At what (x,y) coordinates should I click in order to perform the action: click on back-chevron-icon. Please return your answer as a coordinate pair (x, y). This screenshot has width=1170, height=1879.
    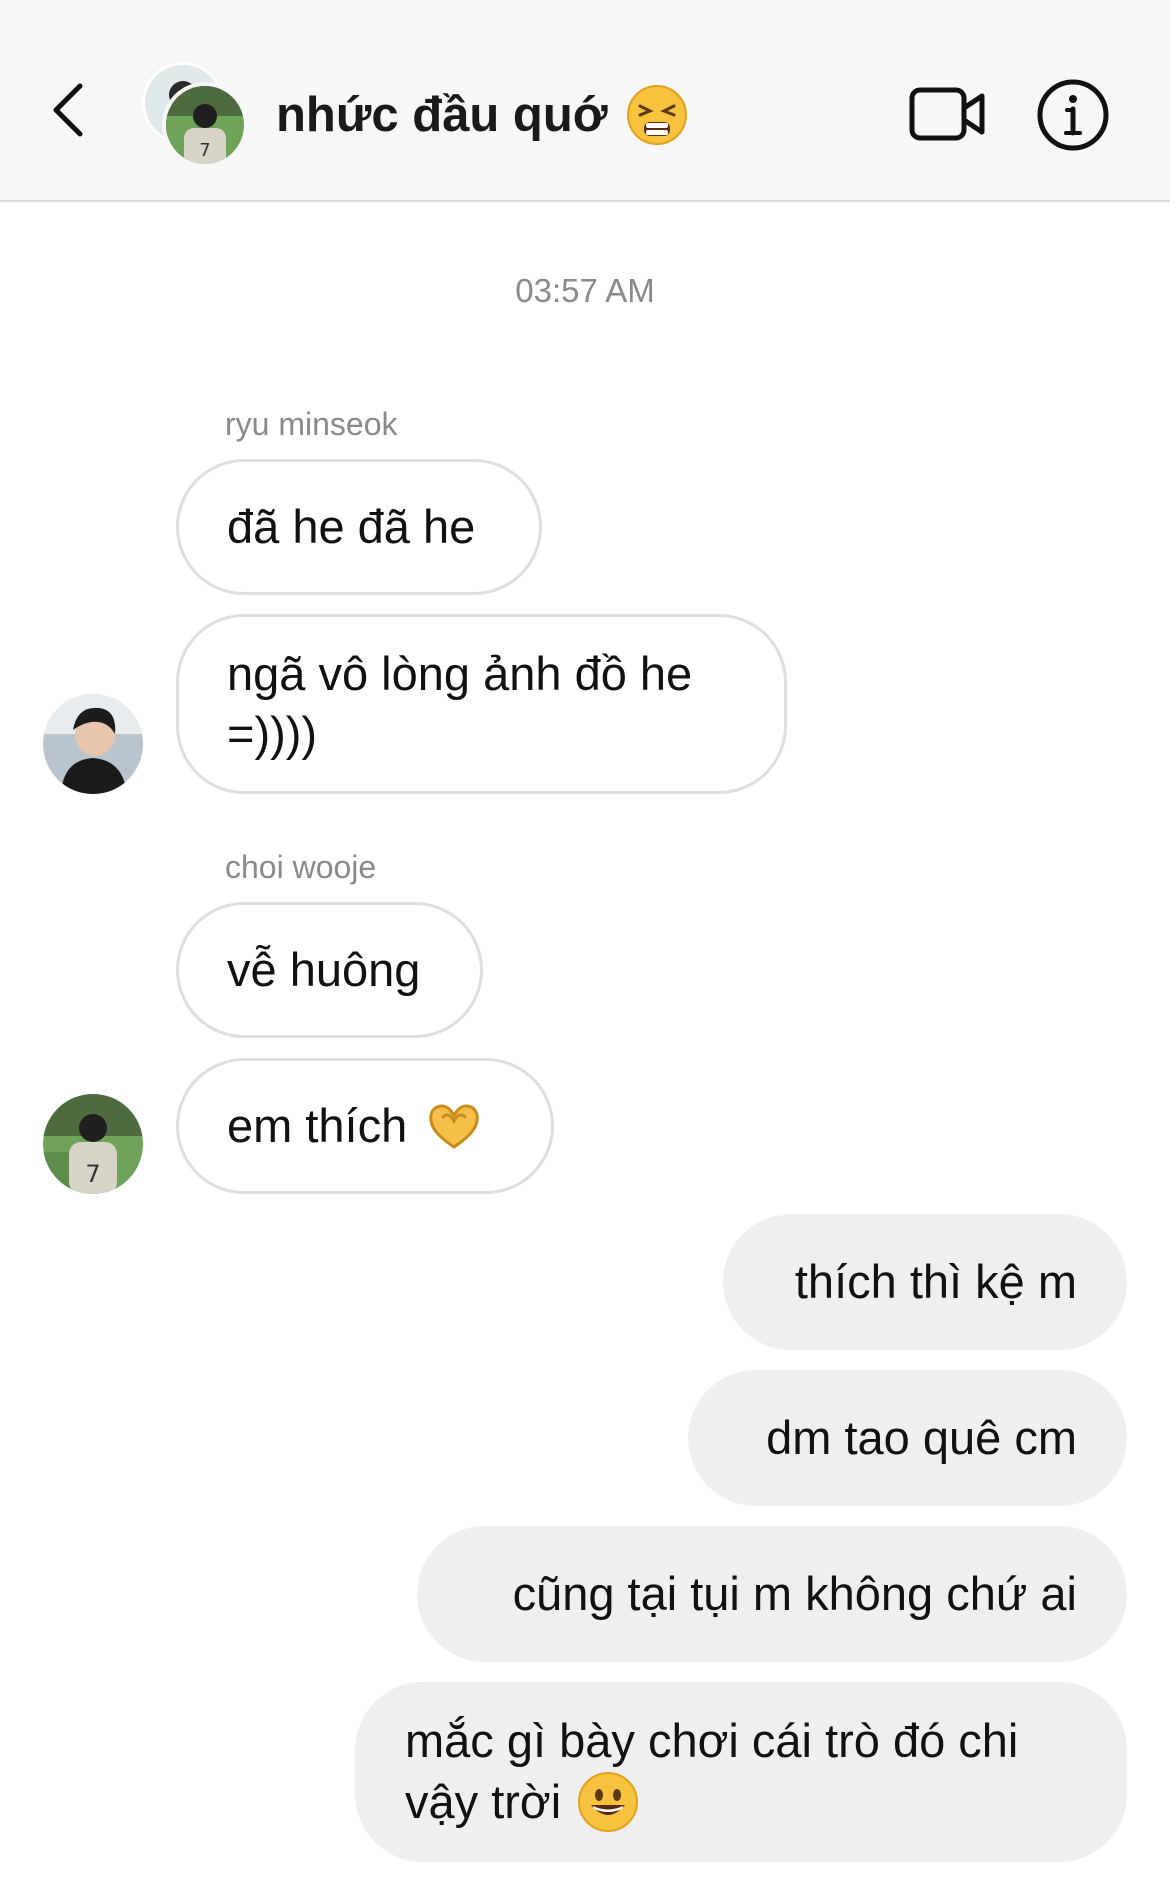
    Looking at the image, I should click on (69, 110).